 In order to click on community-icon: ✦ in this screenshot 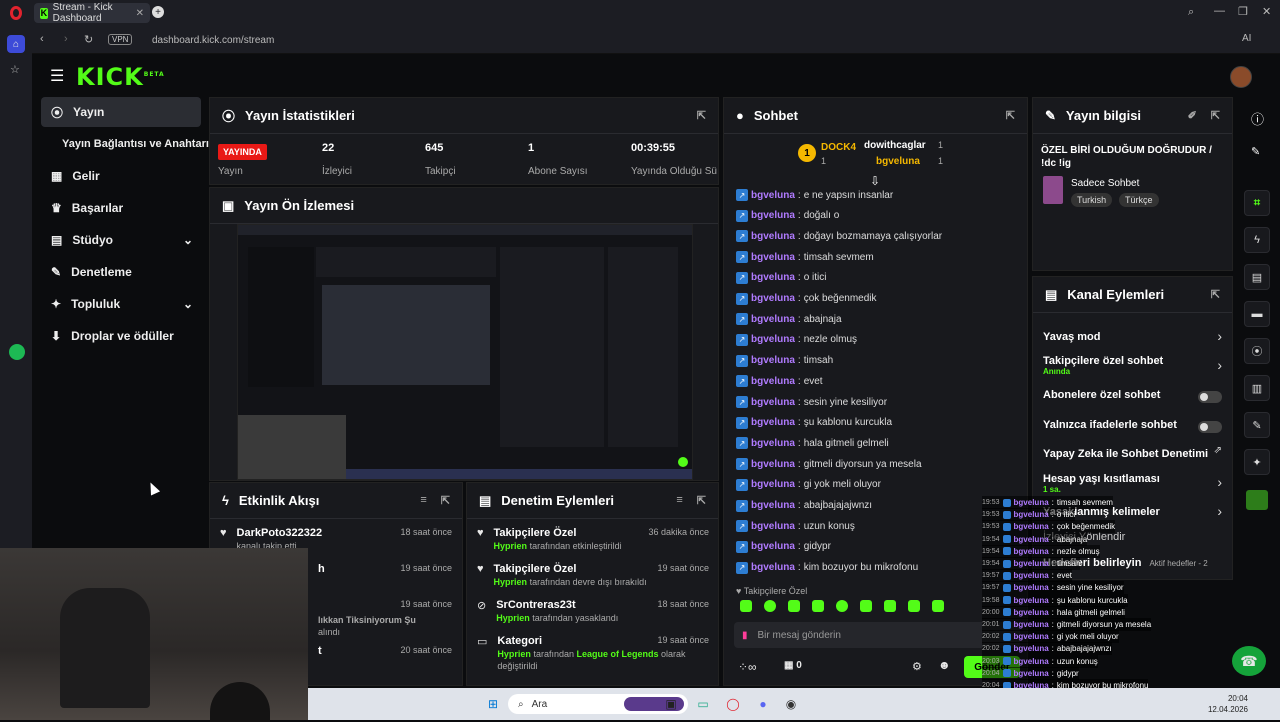, I will do `click(1257, 462)`.